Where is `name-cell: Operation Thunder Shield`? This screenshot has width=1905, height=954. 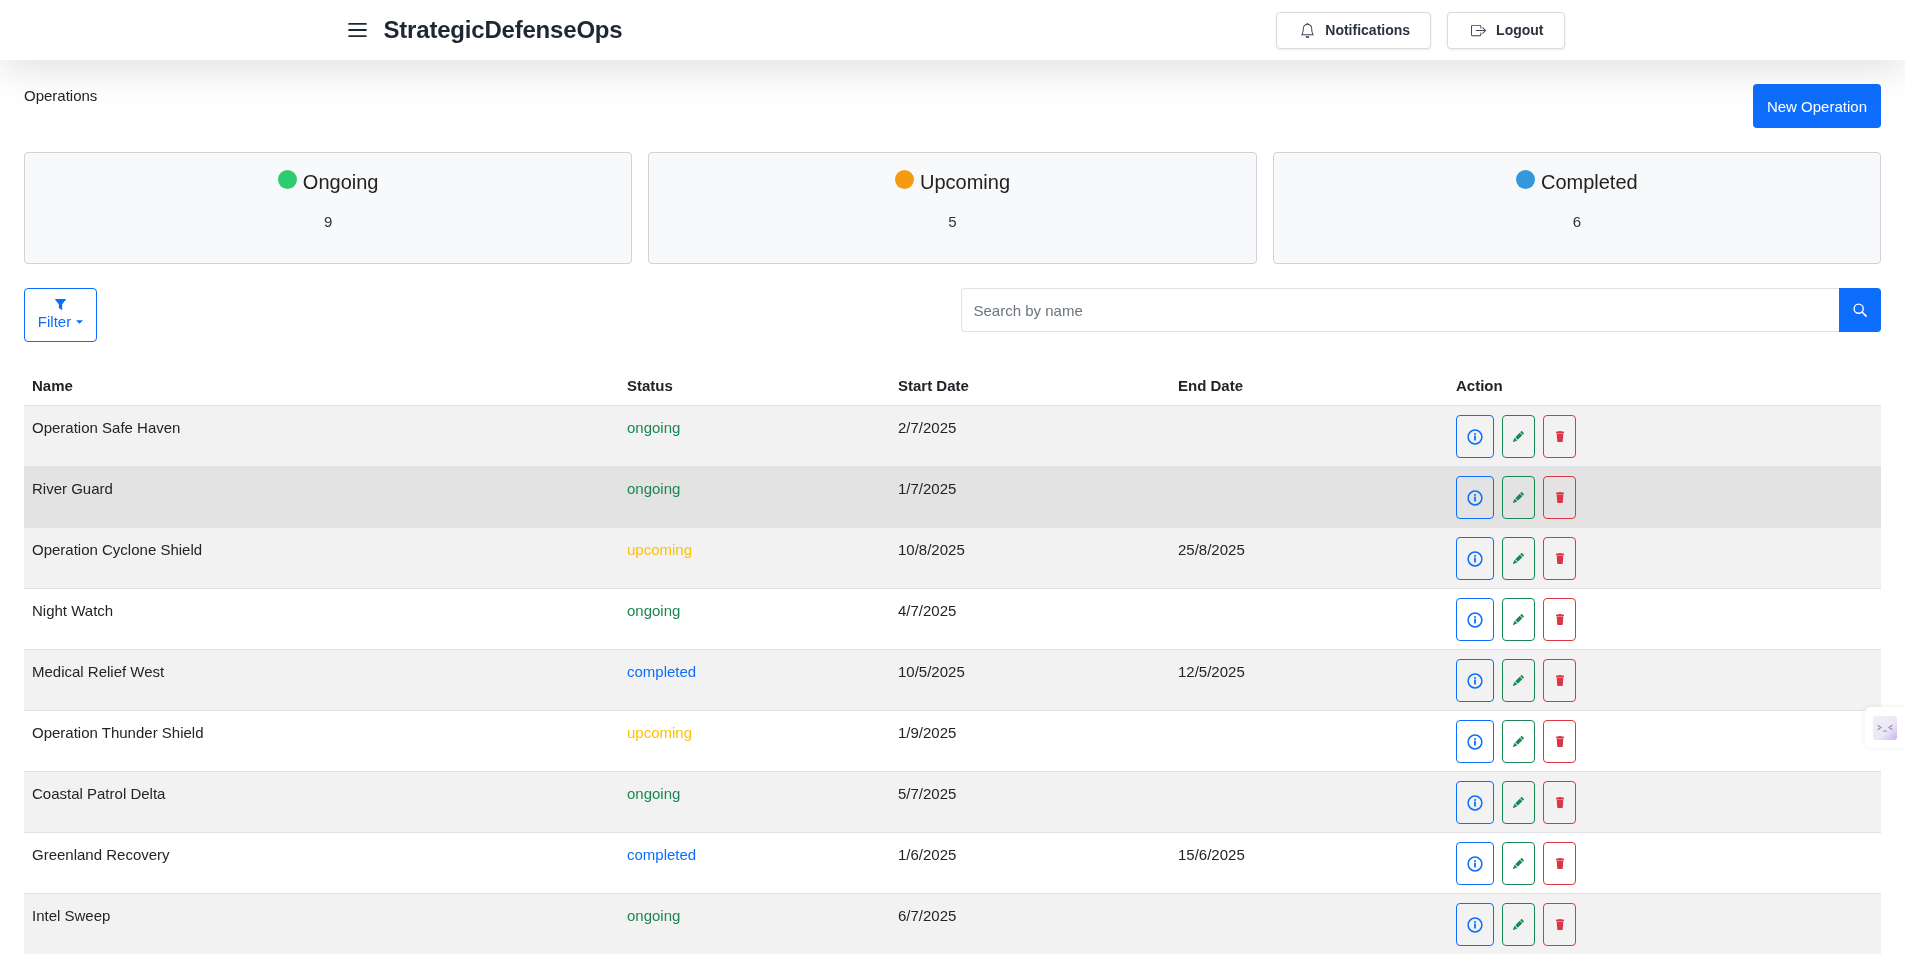 name-cell: Operation Thunder Shield is located at coordinates (321, 741).